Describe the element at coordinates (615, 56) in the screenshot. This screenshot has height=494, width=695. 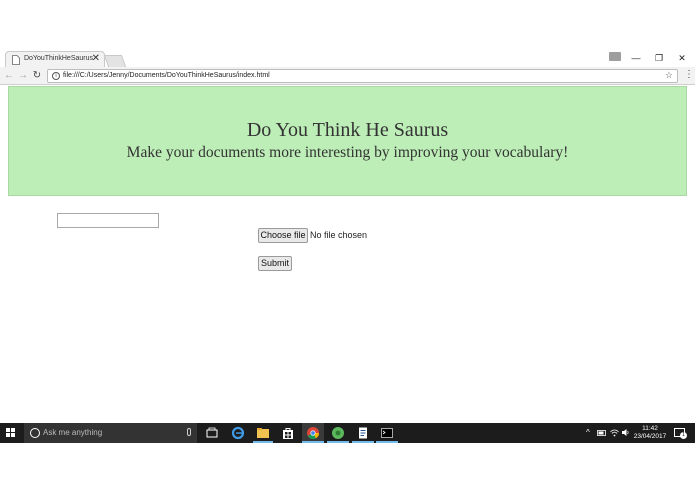
I see `profile-icon` at that location.